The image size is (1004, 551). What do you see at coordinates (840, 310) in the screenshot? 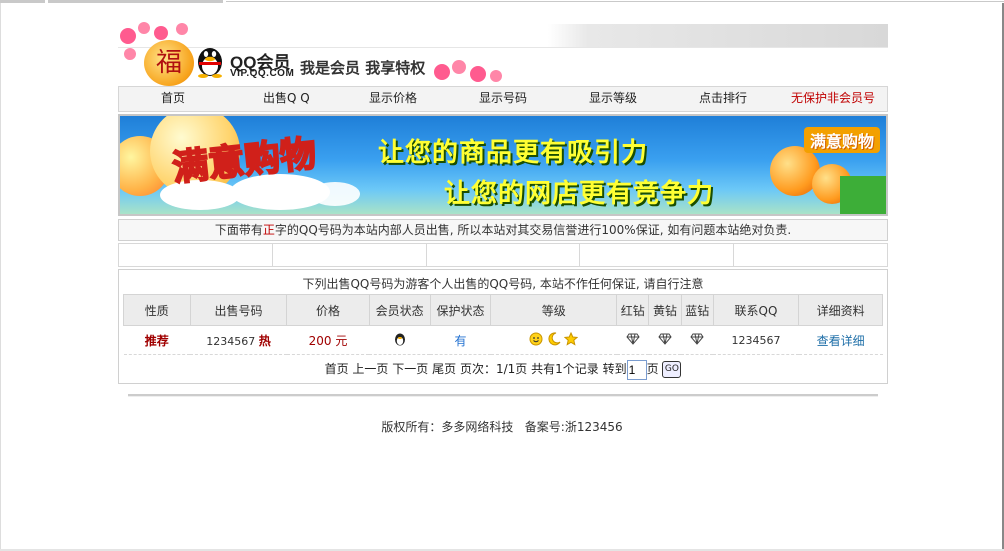
I see `col-detail: 详细资料` at bounding box center [840, 310].